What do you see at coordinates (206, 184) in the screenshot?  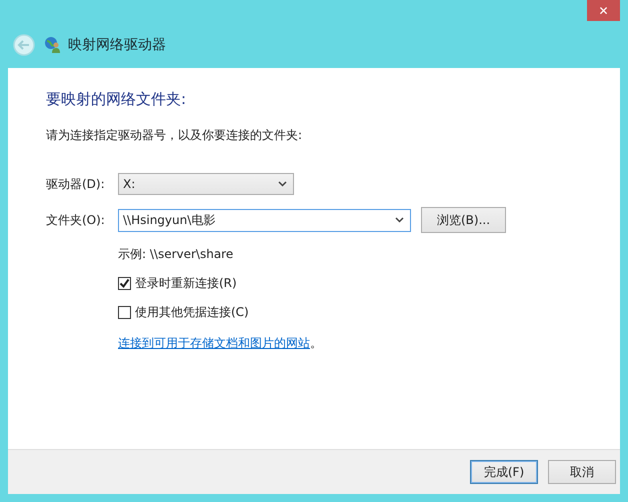 I see `drive-dropdown: X:` at bounding box center [206, 184].